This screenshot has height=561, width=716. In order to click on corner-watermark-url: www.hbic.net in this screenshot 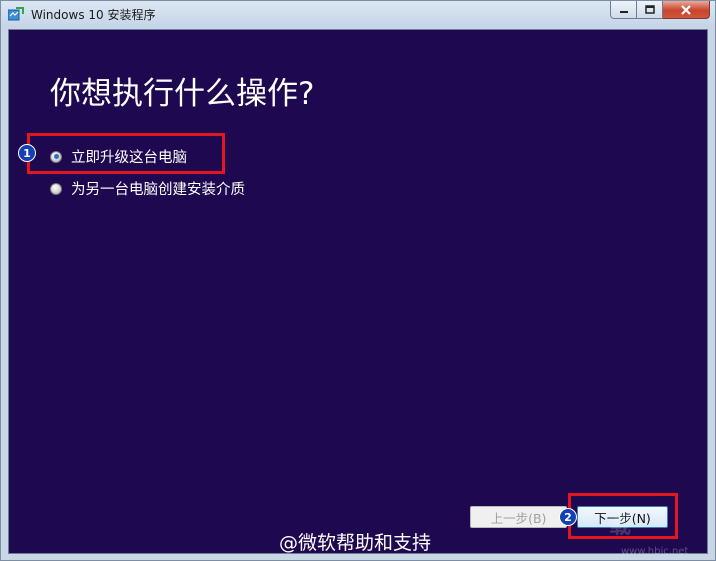, I will do `click(655, 551)`.